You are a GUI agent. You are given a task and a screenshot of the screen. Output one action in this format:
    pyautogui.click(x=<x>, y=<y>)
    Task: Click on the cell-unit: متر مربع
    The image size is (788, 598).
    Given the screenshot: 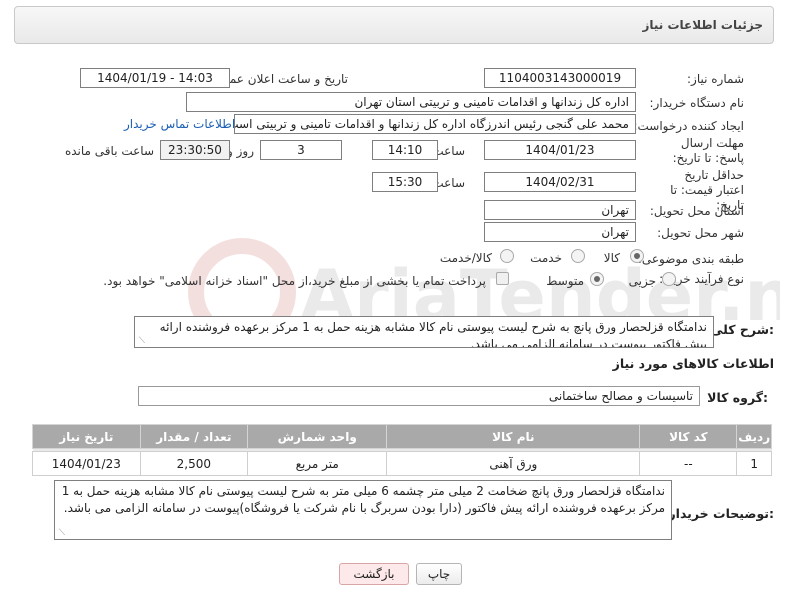 What is the action you would take?
    pyautogui.click(x=317, y=463)
    